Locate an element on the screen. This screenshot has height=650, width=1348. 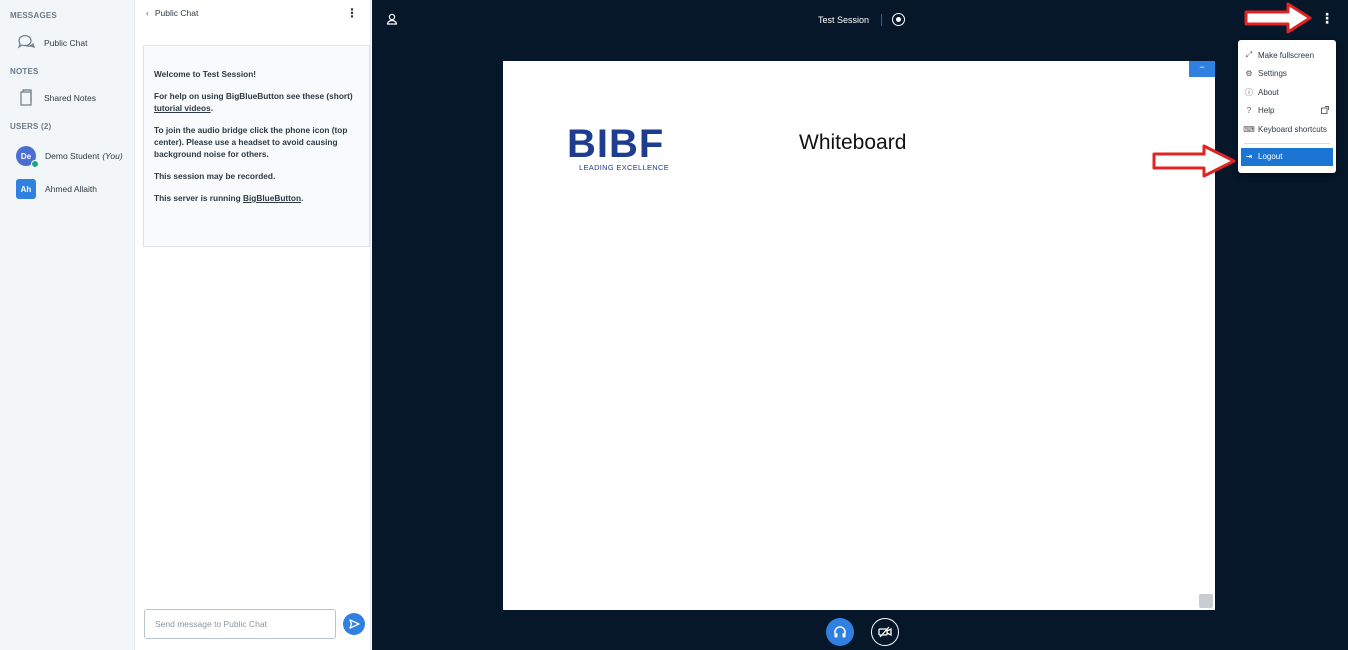
menu-item-label: Make fullscreen is located at coordinates (1286, 55).